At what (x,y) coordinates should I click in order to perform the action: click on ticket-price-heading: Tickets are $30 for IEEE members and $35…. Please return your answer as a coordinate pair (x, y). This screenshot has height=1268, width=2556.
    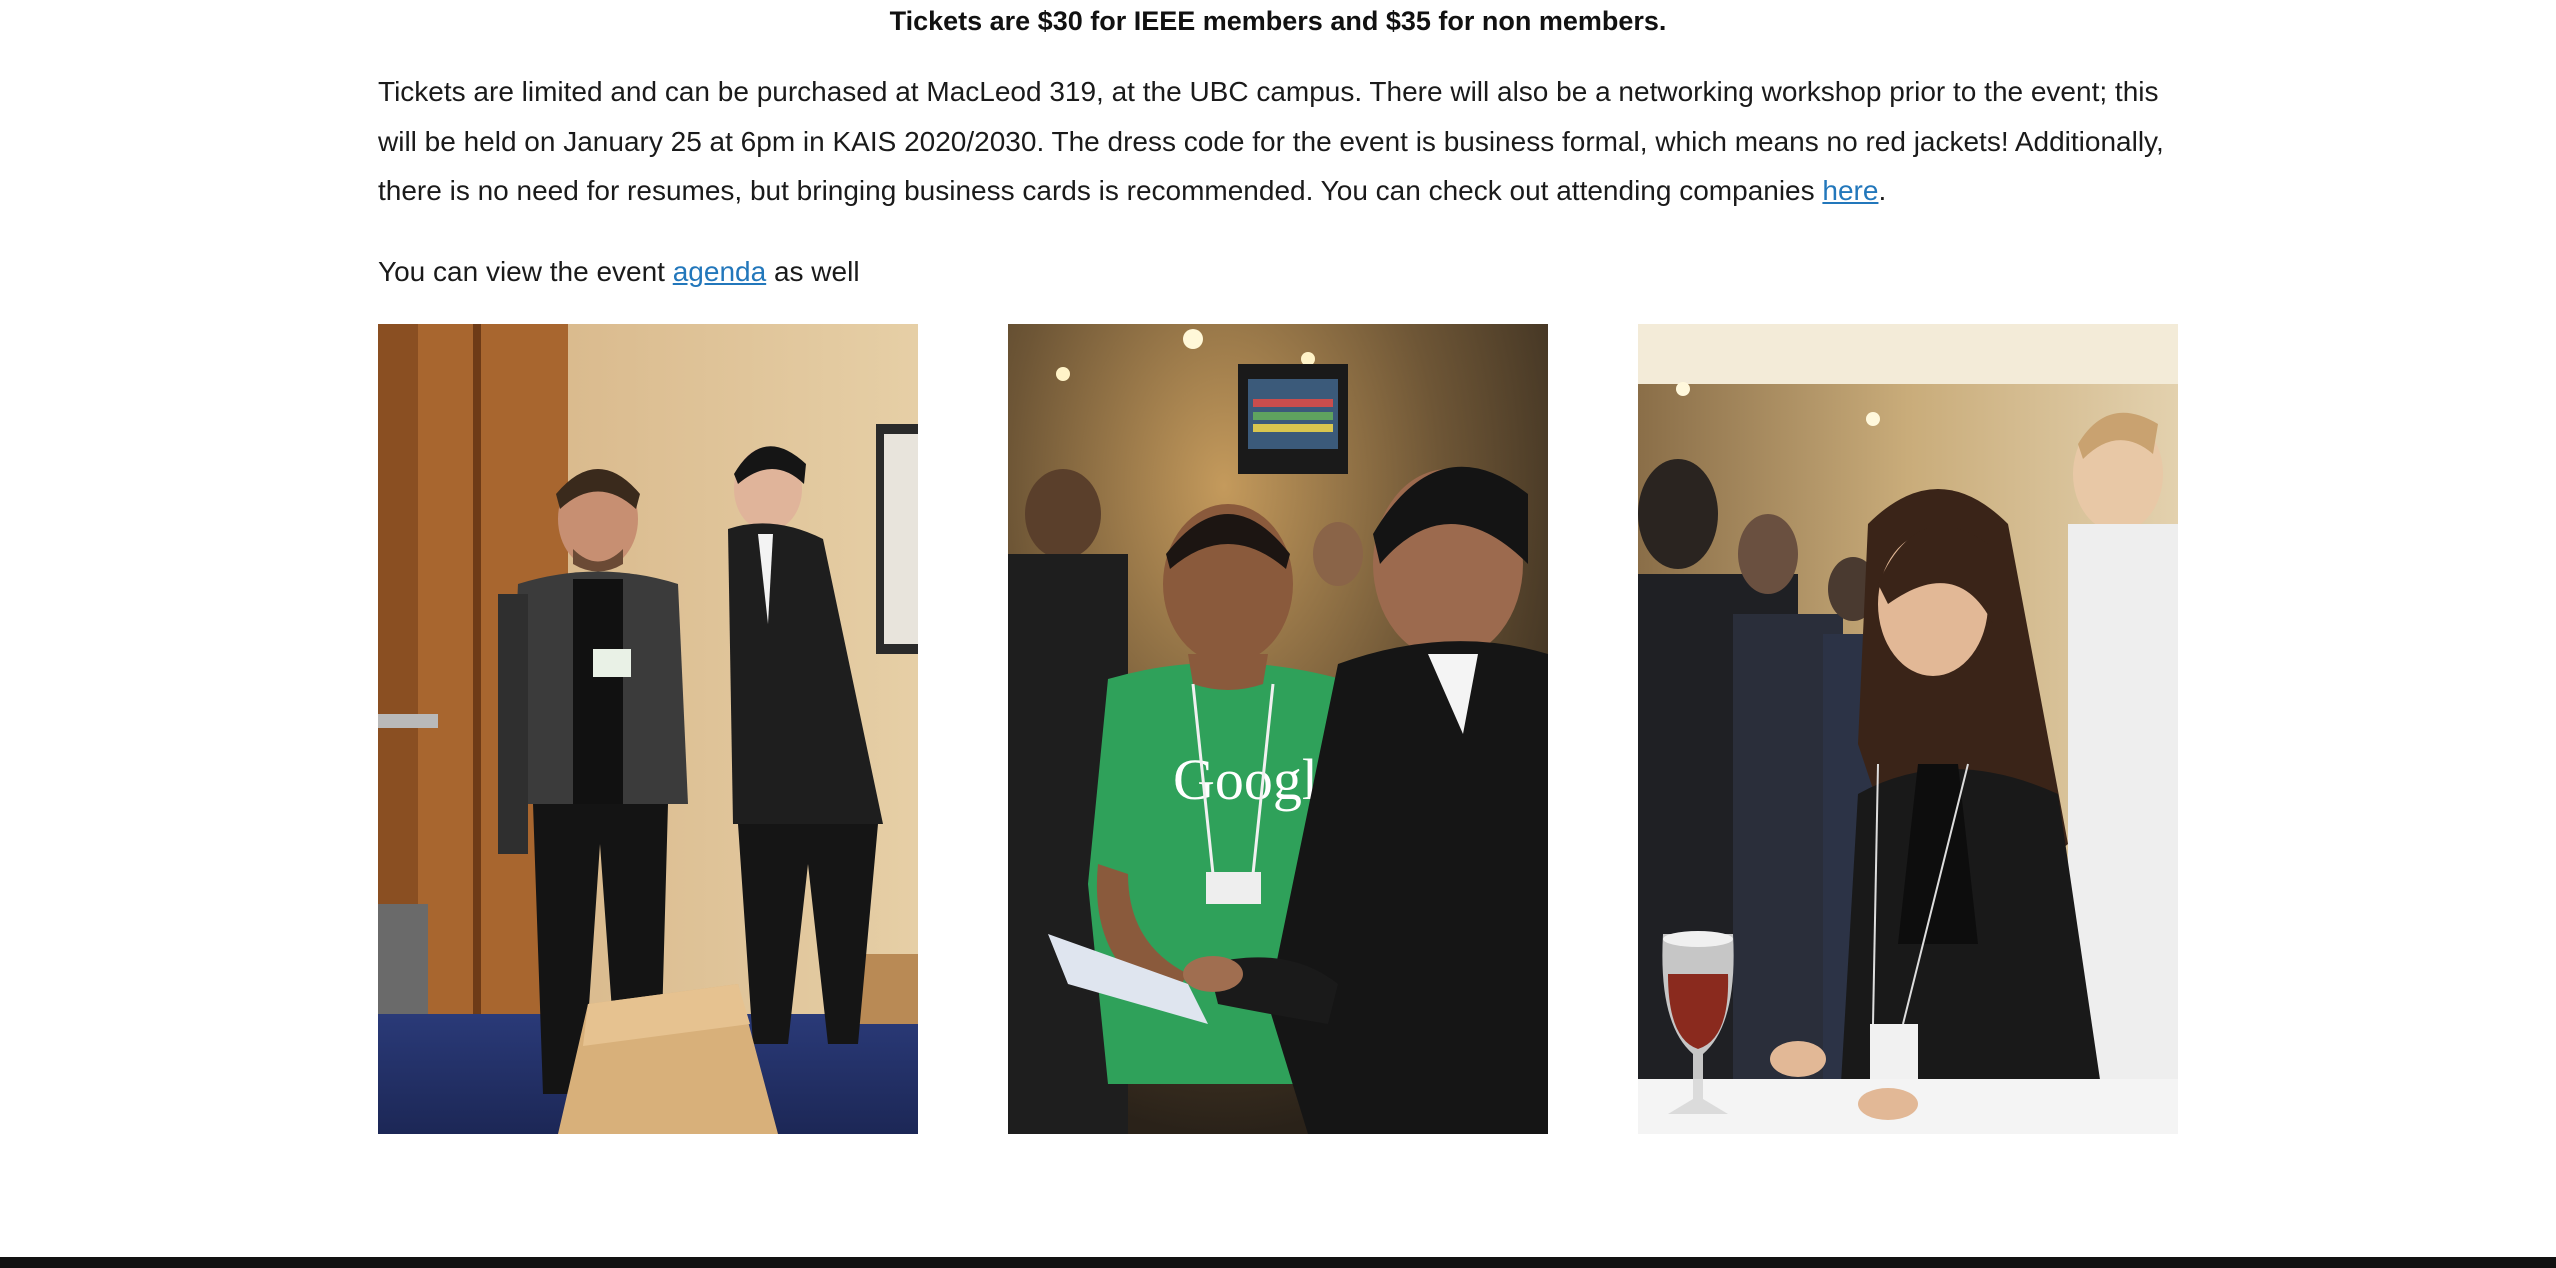
    Looking at the image, I should click on (1278, 21).